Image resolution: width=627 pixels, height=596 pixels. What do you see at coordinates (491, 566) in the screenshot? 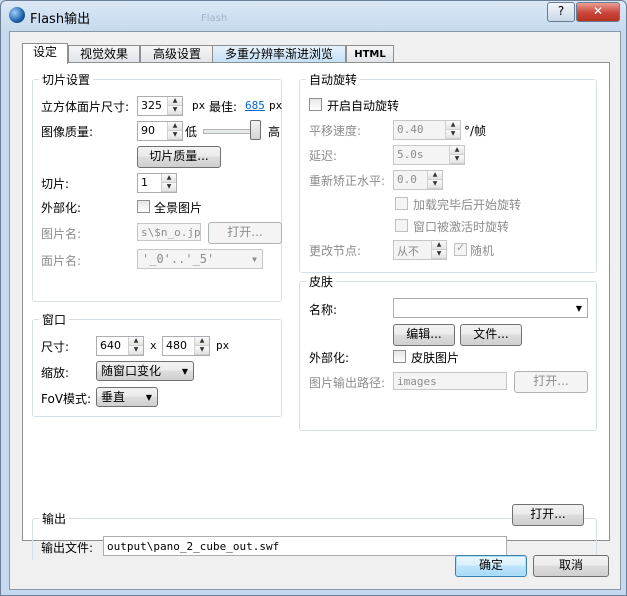
I see `ok-button: 确定` at bounding box center [491, 566].